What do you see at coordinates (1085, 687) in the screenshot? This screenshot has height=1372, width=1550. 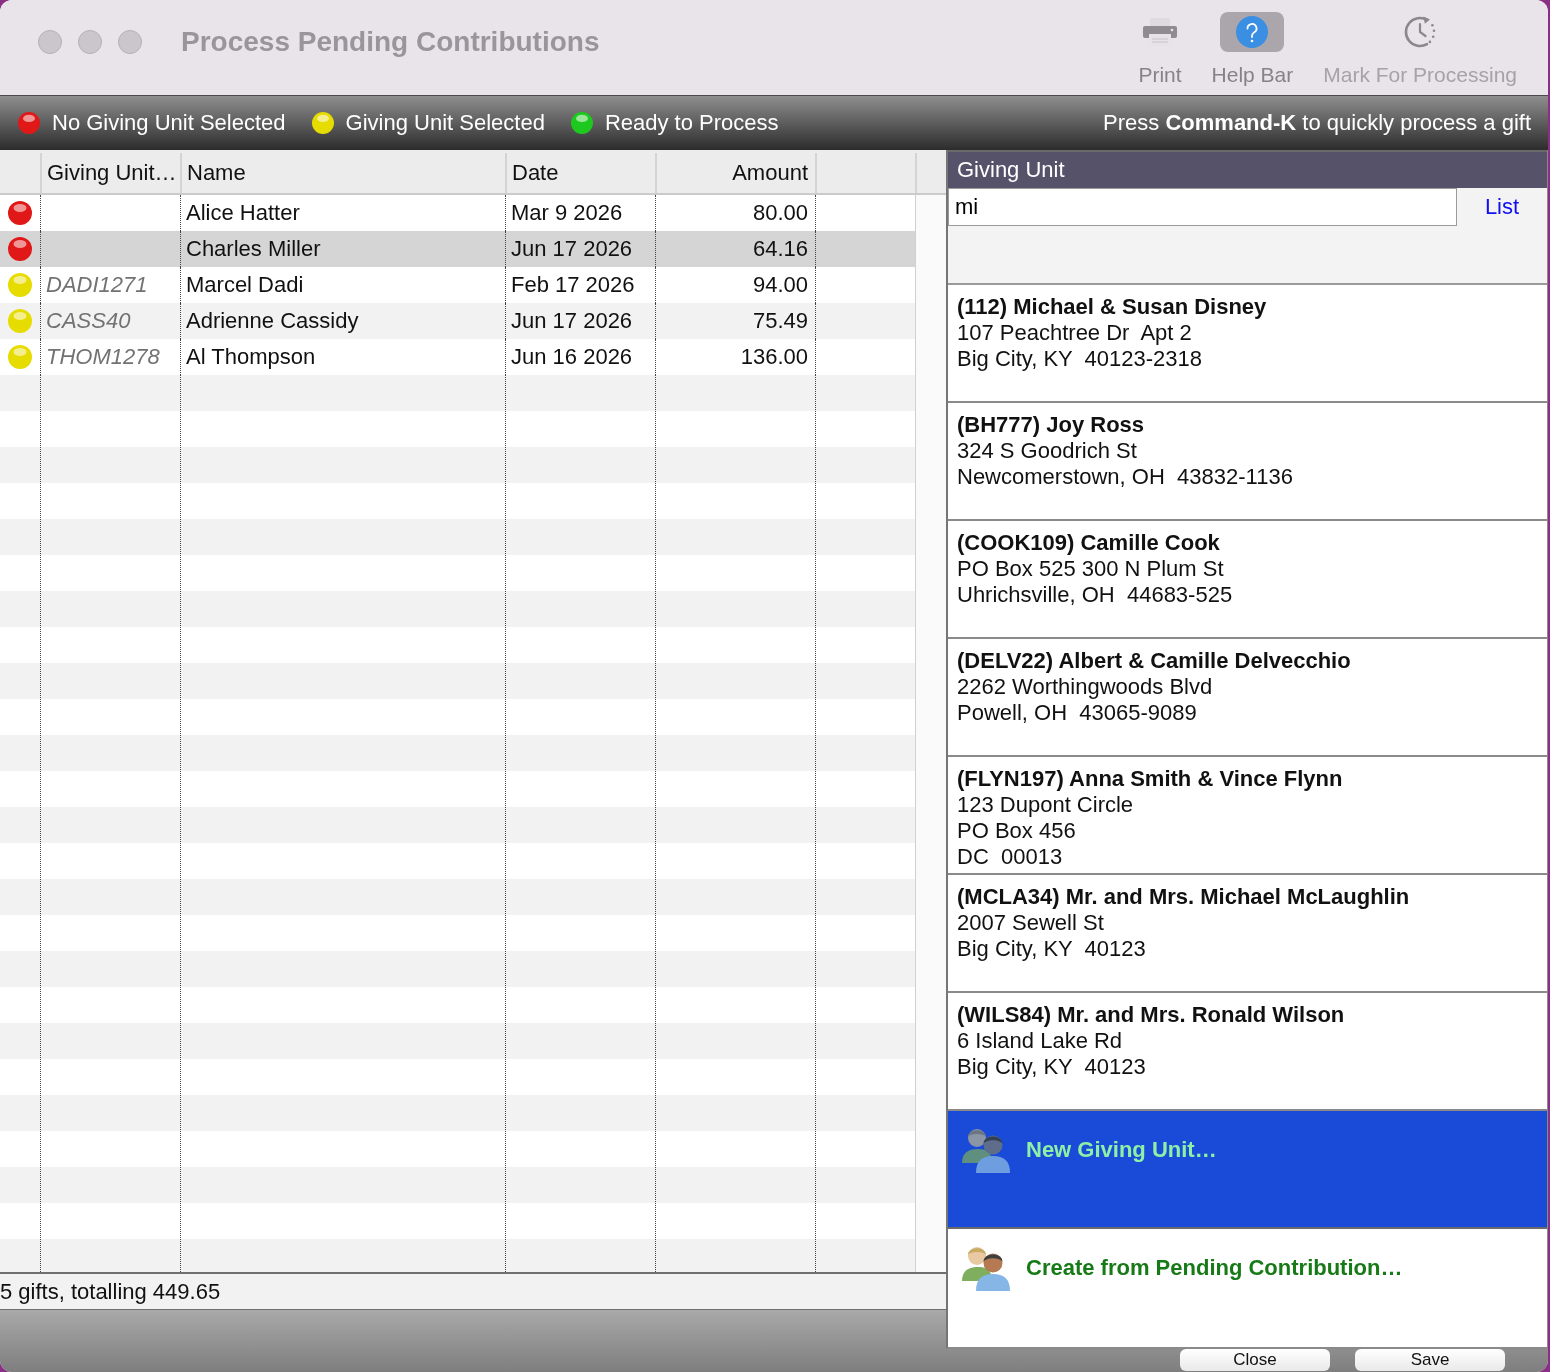 I see `address-line: 2262 Worthingwoods Blvd` at bounding box center [1085, 687].